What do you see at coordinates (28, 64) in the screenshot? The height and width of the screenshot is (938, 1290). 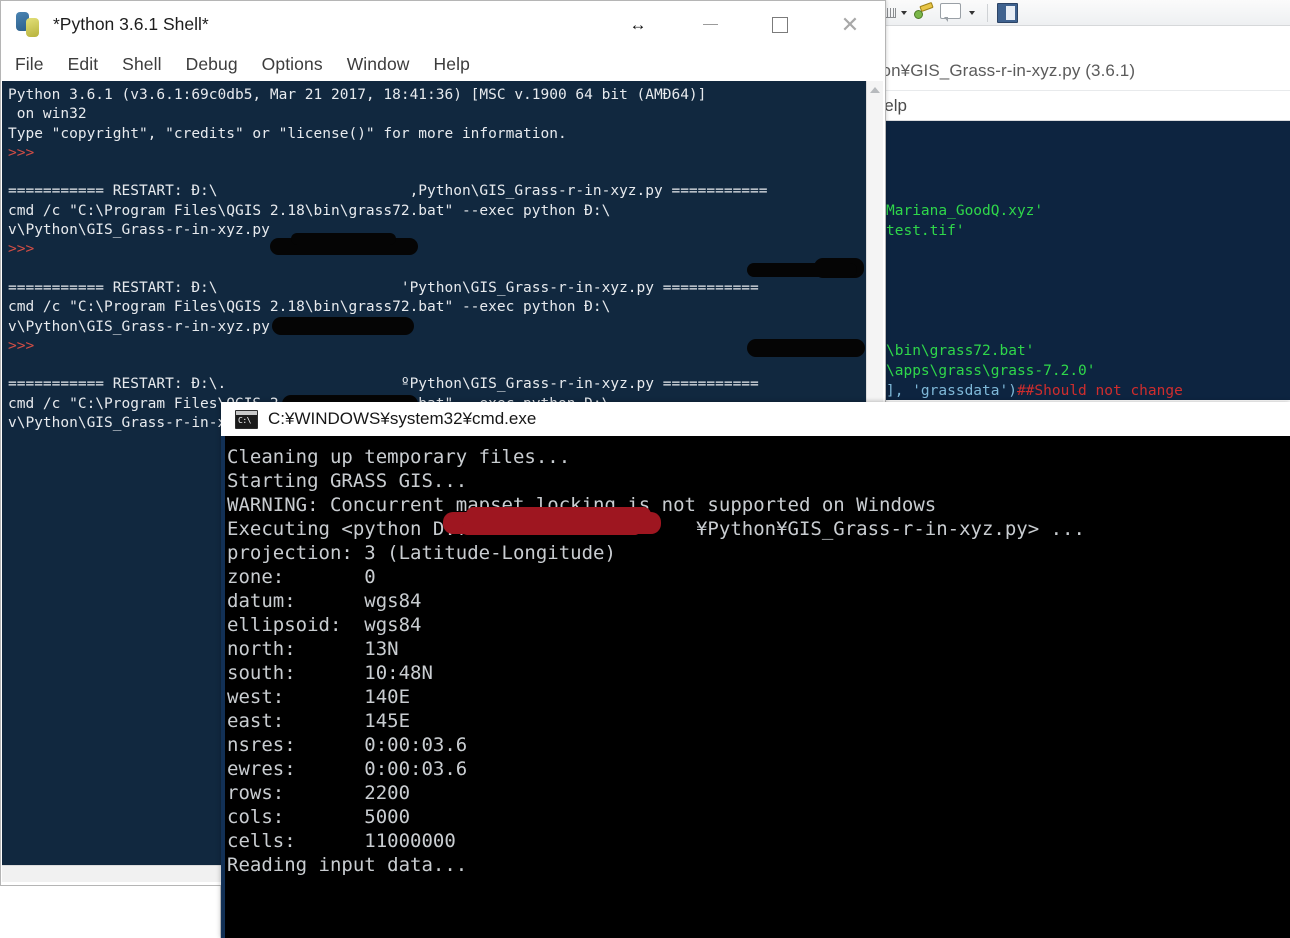 I see `shell-menu-file: File` at bounding box center [28, 64].